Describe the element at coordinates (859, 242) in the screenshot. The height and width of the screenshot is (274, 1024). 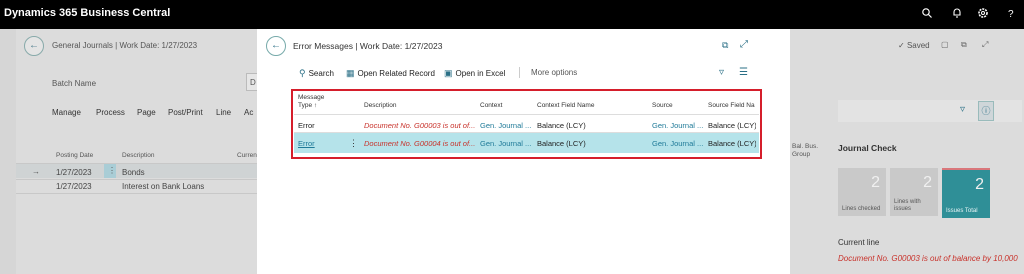
I see `current-line-label: Current line` at that location.